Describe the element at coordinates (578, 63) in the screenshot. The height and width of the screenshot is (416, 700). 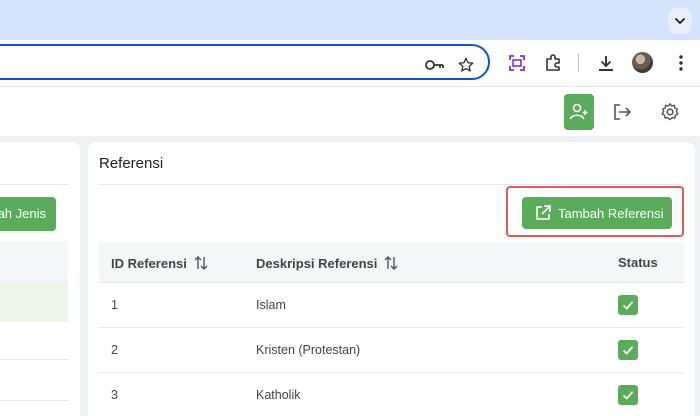
I see `toolbar-separator` at that location.